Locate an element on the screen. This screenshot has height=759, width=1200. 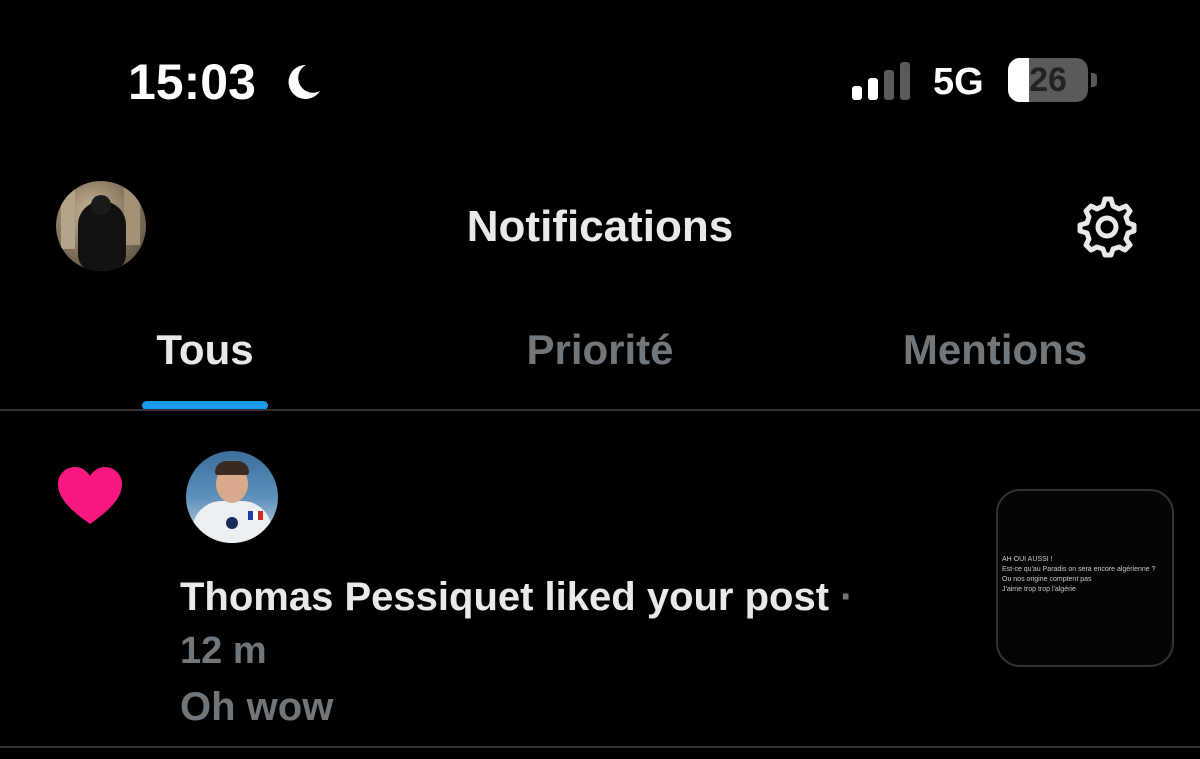
battery-indicator: 26 is located at coordinates (1053, 81).